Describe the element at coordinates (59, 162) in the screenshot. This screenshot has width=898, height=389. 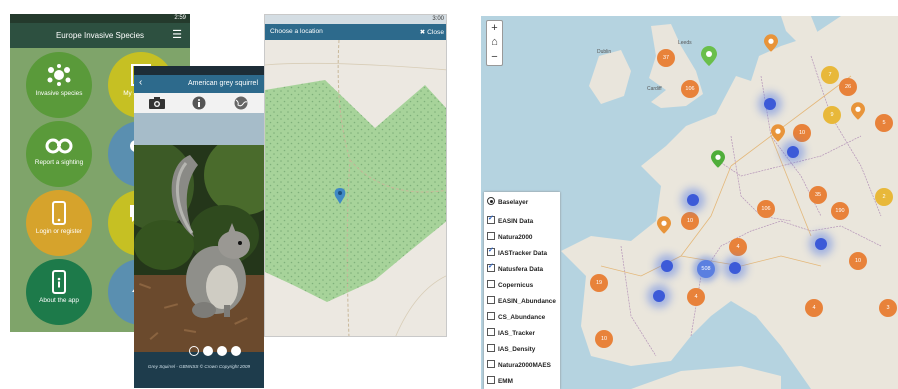
I see `tile-label: Report a sighting` at that location.